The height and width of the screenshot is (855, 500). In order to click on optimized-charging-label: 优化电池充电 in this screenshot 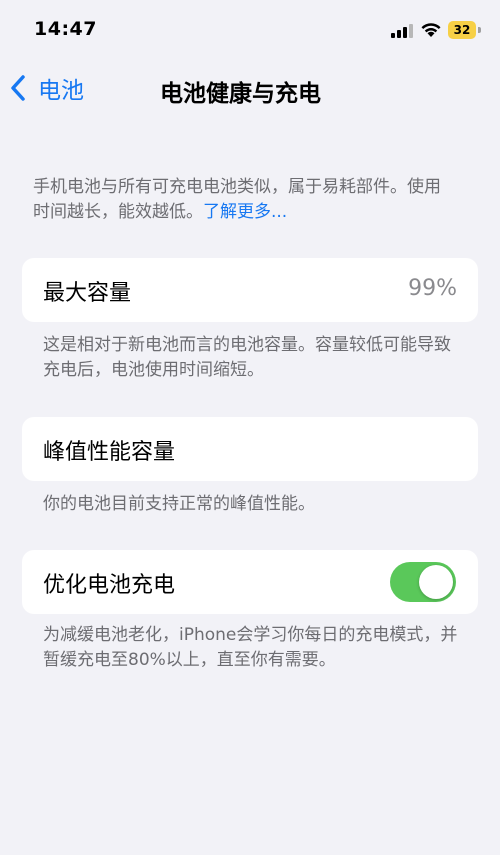, I will do `click(109, 585)`.